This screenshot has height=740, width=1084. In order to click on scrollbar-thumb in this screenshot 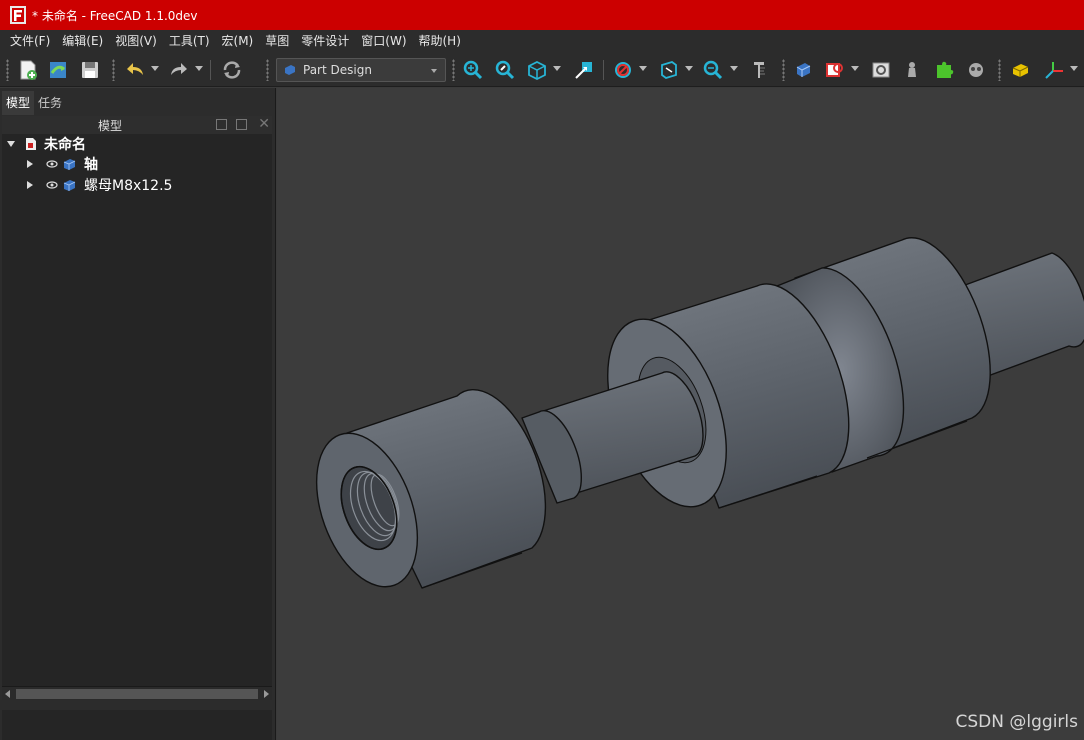, I will do `click(137, 694)`.